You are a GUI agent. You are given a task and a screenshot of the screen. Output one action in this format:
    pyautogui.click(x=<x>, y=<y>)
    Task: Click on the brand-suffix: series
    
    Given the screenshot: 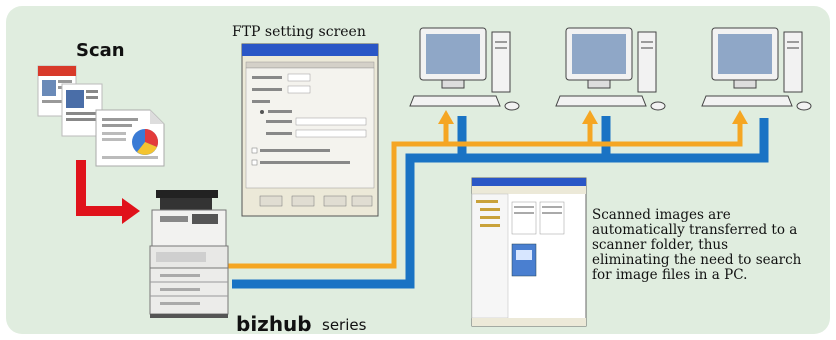 What is the action you would take?
    pyautogui.click(x=344, y=325)
    